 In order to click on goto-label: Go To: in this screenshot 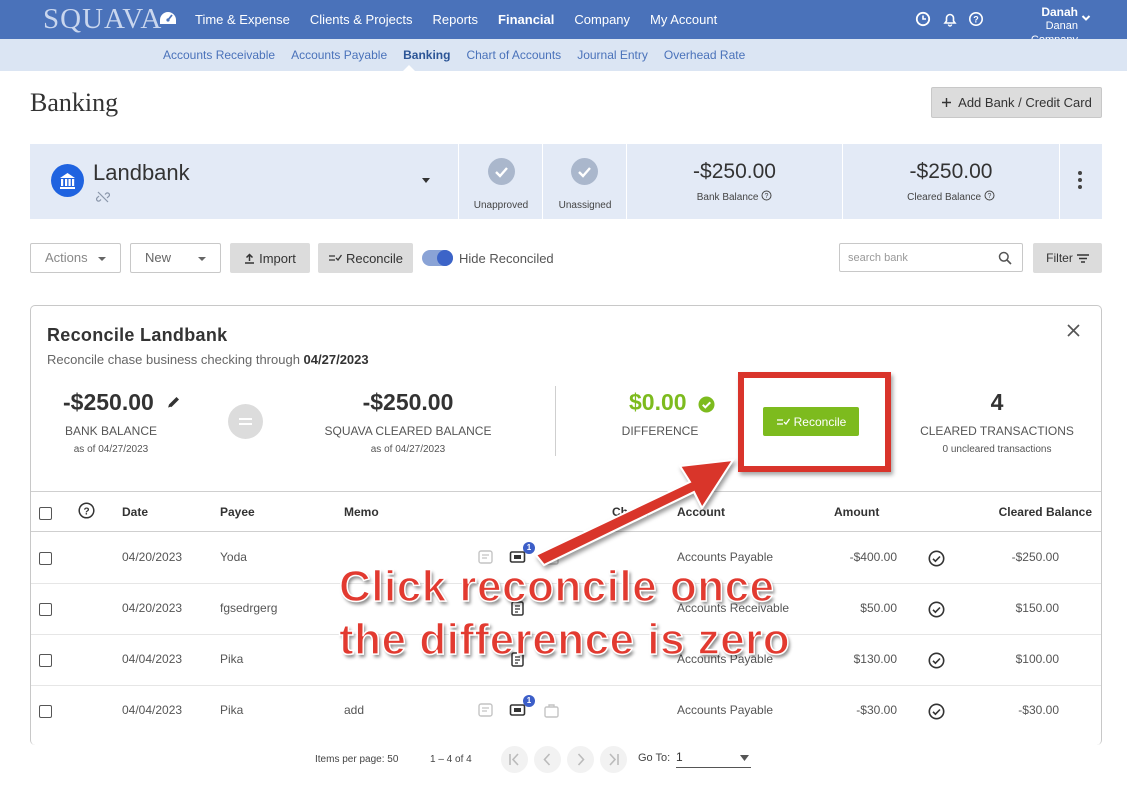, I will do `click(654, 758)`.